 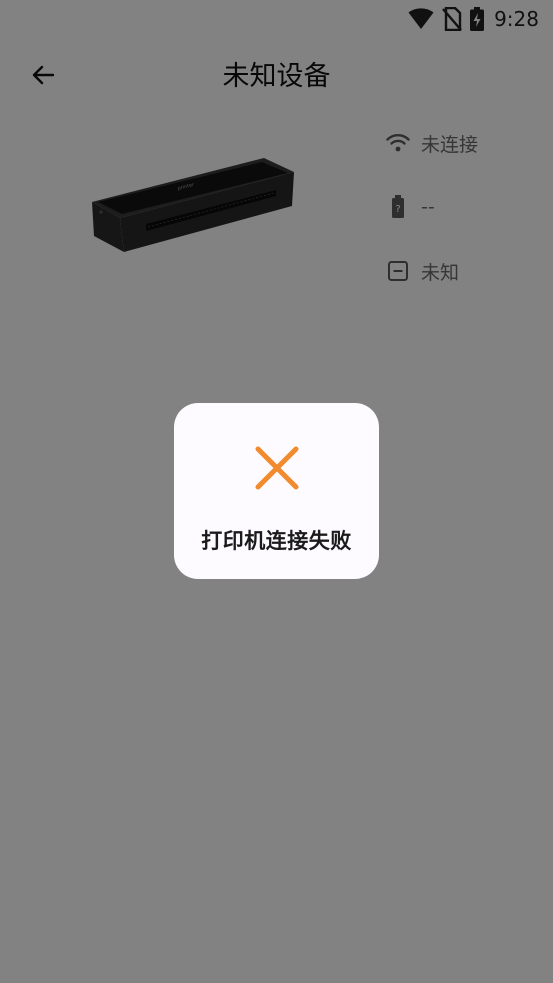 What do you see at coordinates (276, 541) in the screenshot?
I see `dialog-message: 打印机连接失败` at bounding box center [276, 541].